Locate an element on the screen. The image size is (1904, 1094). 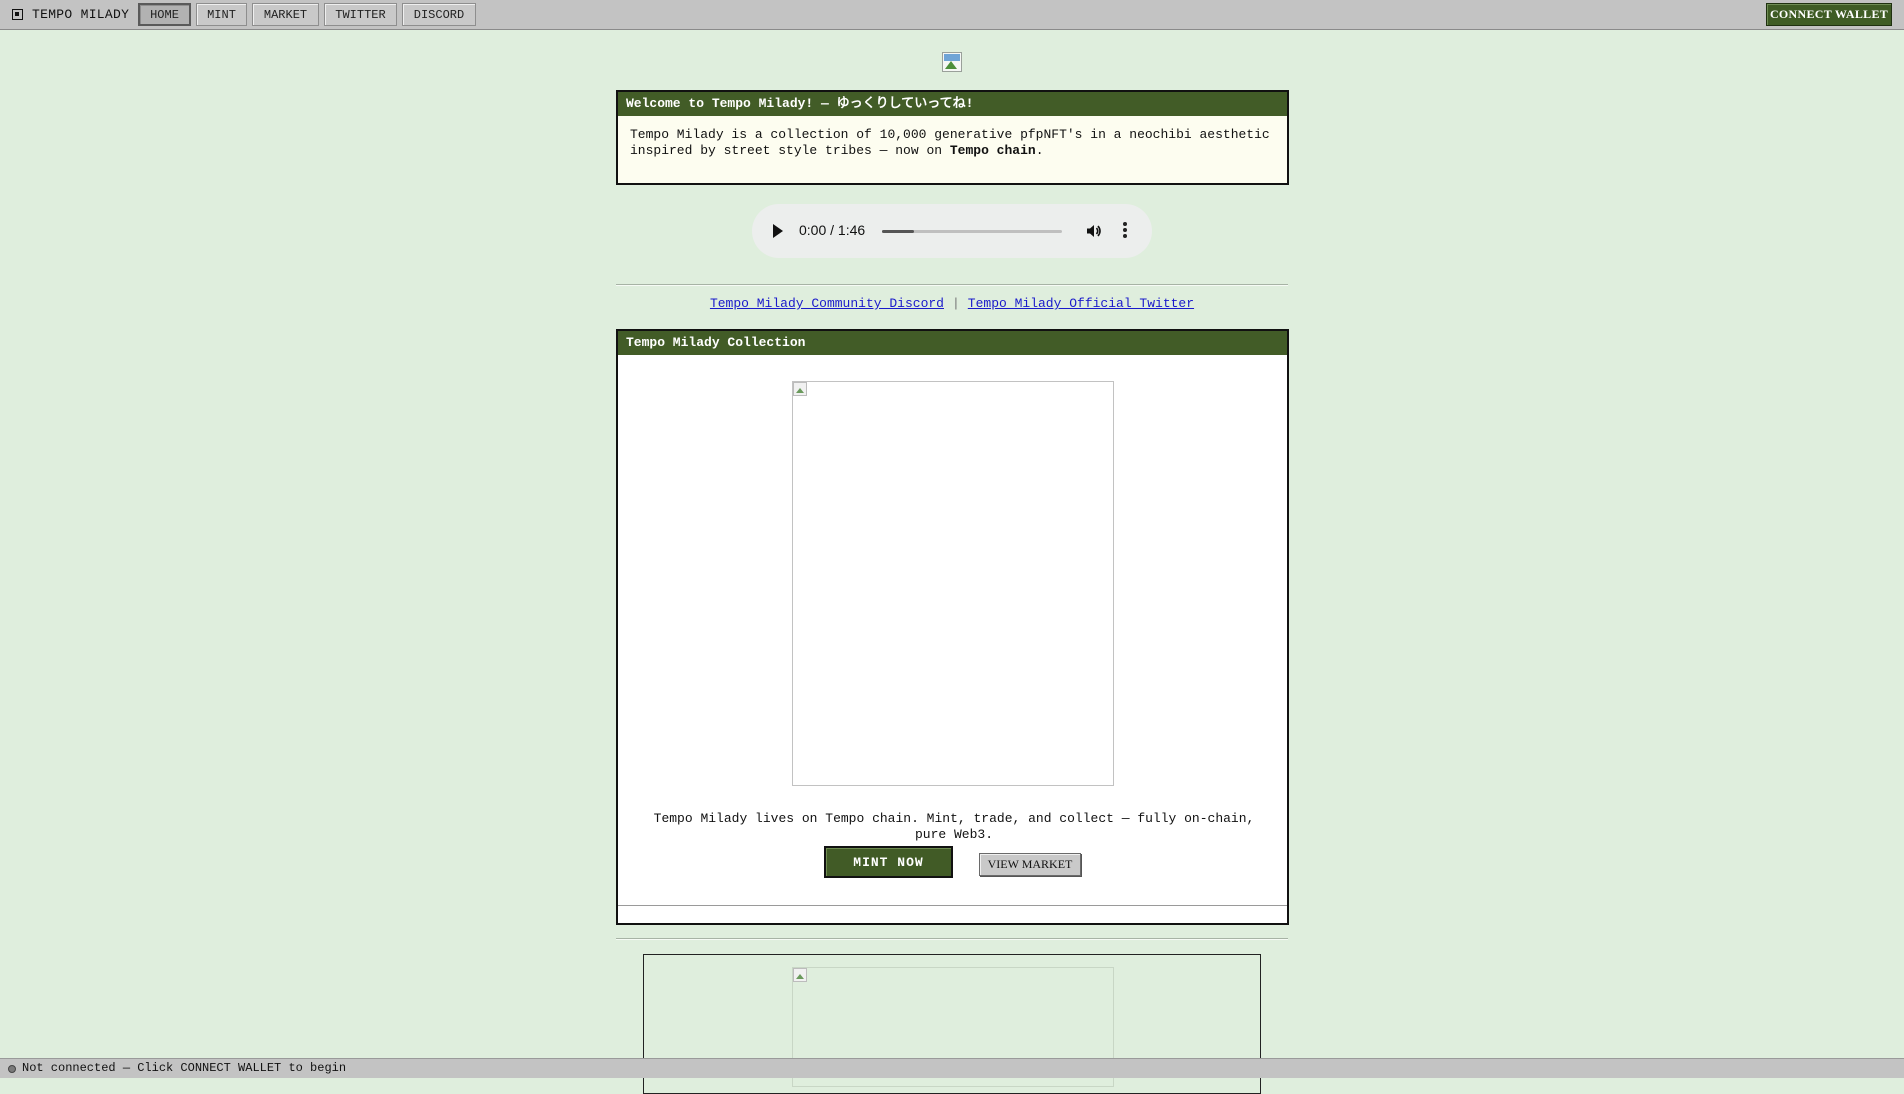
connect-wallet-button: CONNECT WALLET is located at coordinates (1829, 14).